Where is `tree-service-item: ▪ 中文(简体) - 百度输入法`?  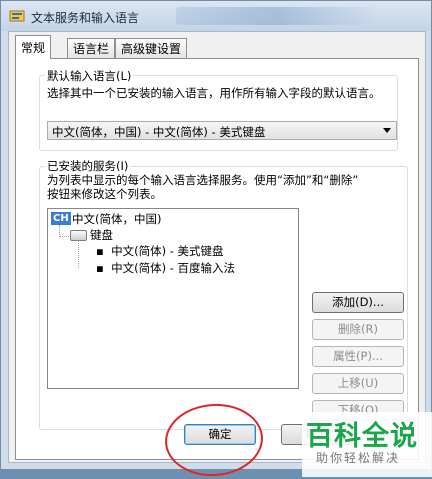
tree-service-item: ▪ 中文(简体) - 百度输入法 is located at coordinates (165, 268).